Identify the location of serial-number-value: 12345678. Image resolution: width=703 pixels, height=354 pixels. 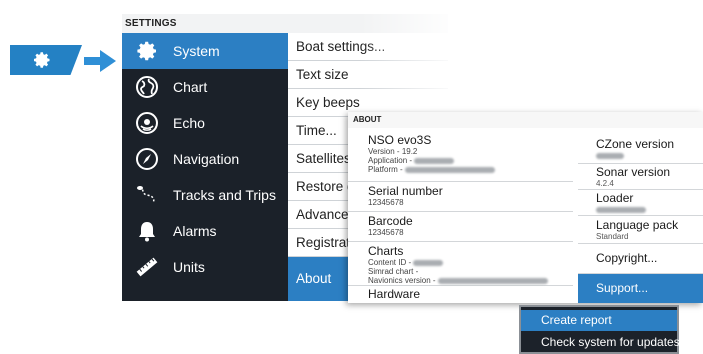
(386, 202).